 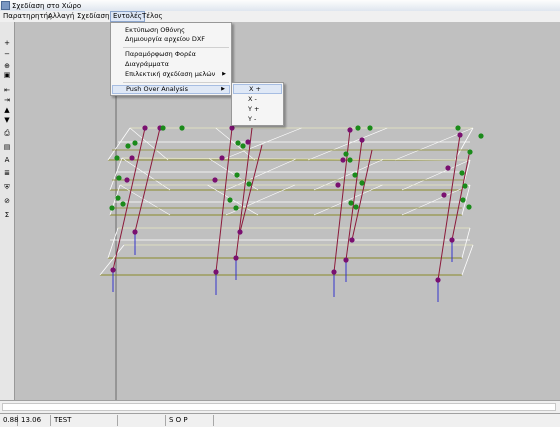 I want to click on submenu-item-y-minus: Y -, so click(x=257, y=119).